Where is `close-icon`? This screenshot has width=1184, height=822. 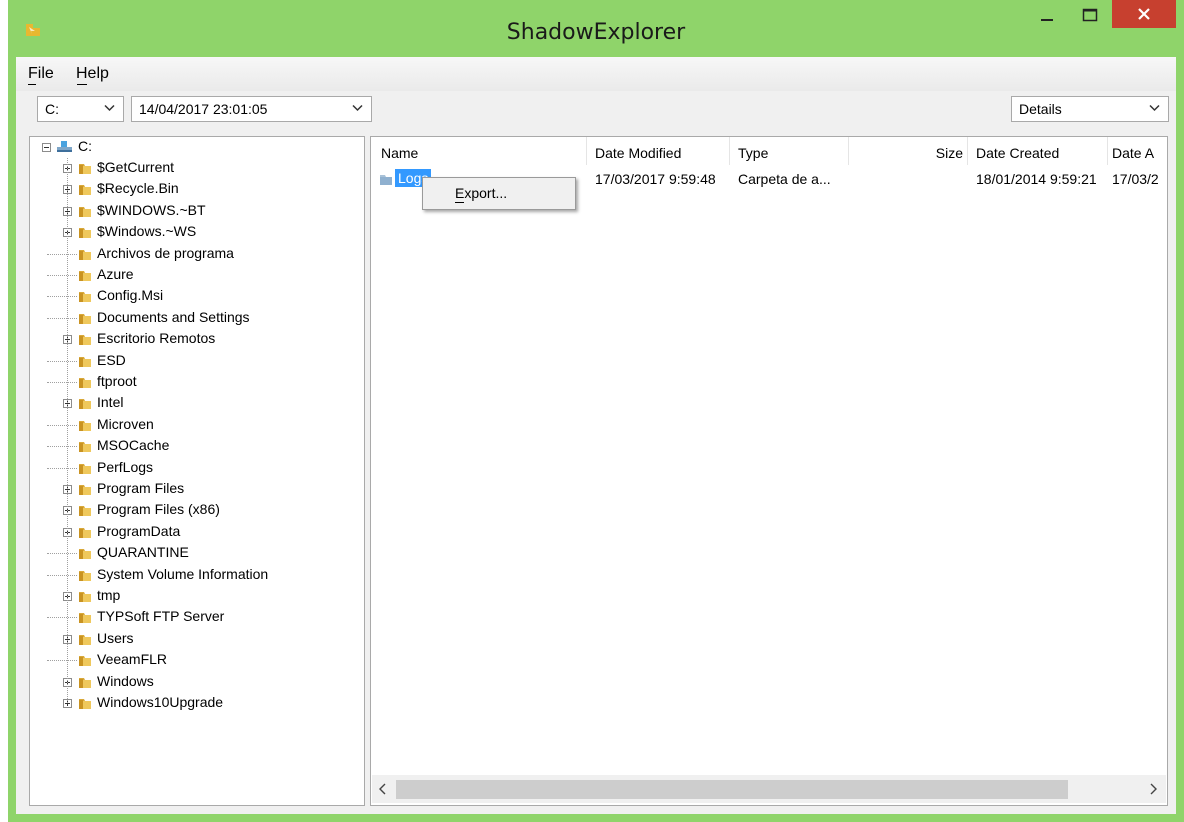
close-icon is located at coordinates (1144, 14).